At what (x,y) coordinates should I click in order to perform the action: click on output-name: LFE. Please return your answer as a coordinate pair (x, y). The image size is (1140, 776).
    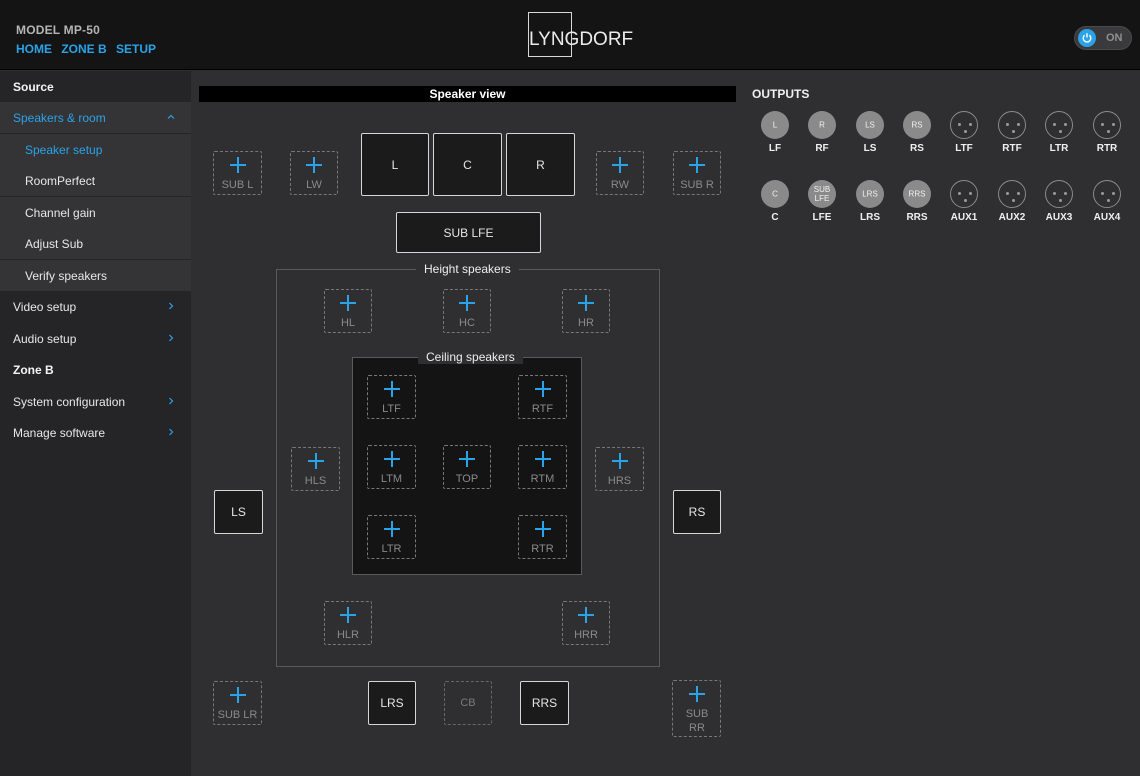
    Looking at the image, I should click on (822, 217).